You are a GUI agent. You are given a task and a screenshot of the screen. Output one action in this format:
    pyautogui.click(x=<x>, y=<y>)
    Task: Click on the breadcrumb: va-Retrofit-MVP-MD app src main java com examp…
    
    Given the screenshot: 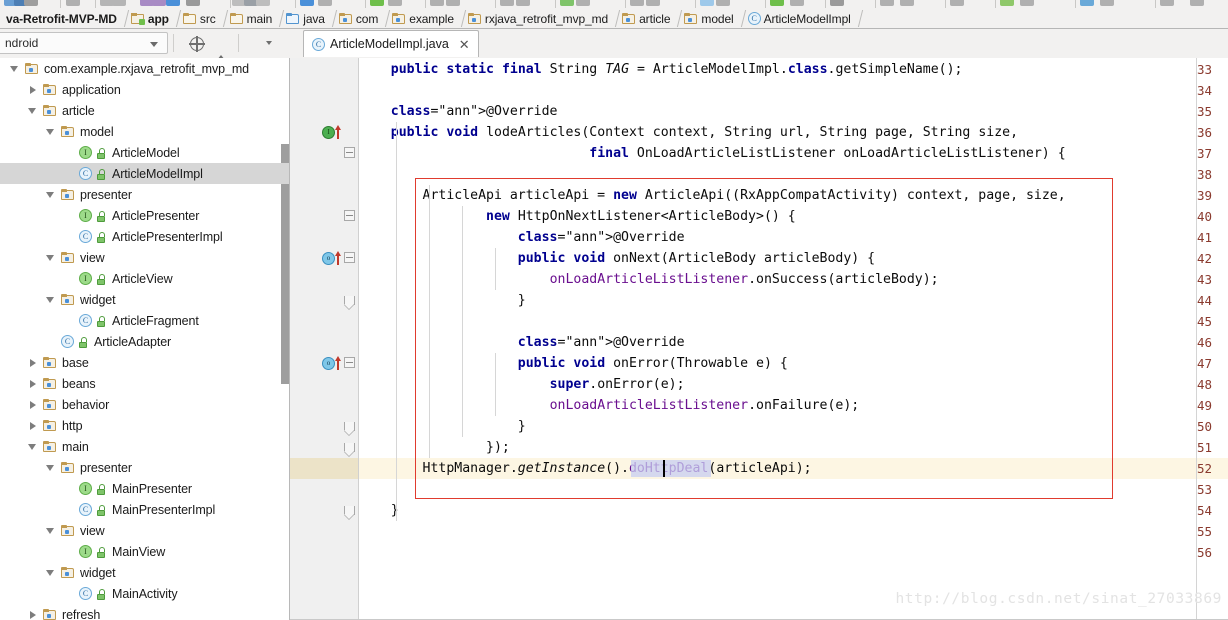 What is the action you would take?
    pyautogui.click(x=614, y=19)
    